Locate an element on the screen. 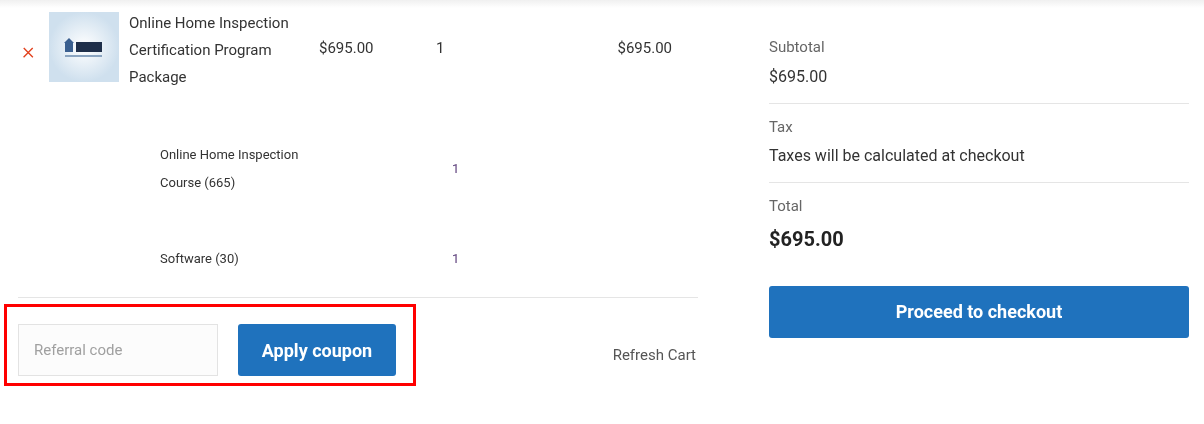 This screenshot has height=424, width=1204. apply-coupon-button: Apply coupon is located at coordinates (317, 350).